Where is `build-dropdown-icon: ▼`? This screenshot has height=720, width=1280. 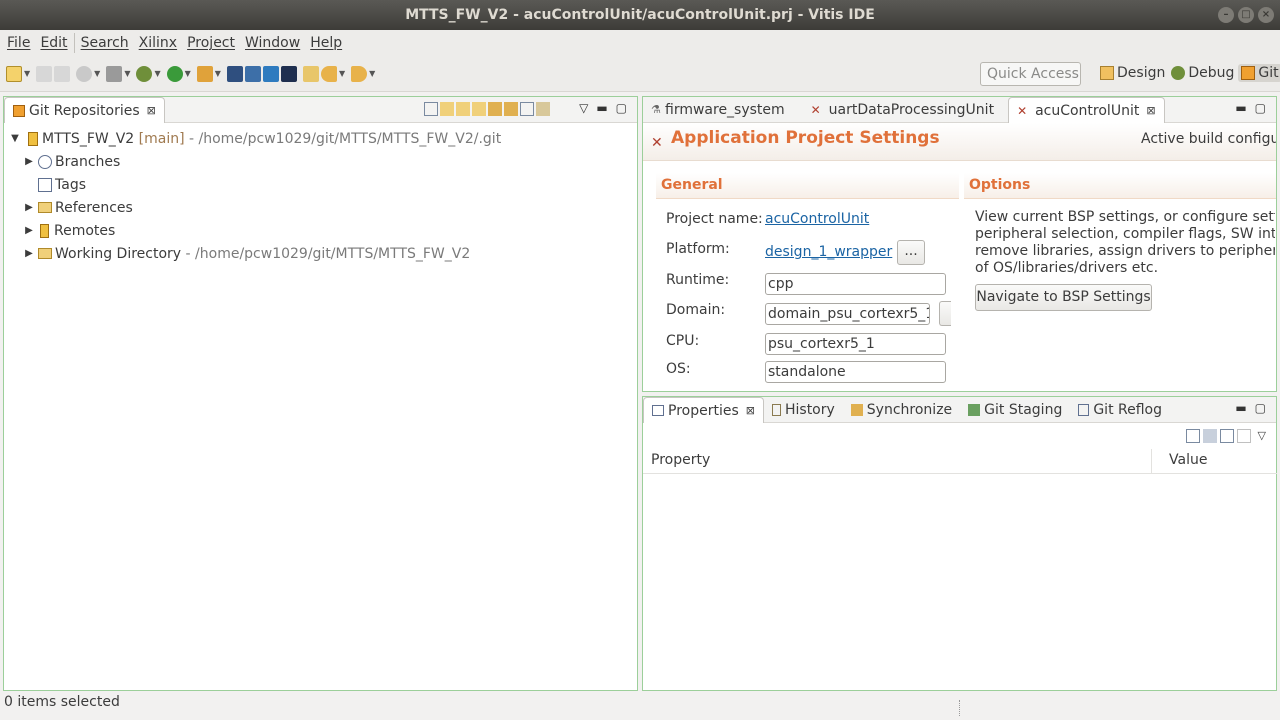
build-dropdown-icon: ▼ is located at coordinates (127, 73).